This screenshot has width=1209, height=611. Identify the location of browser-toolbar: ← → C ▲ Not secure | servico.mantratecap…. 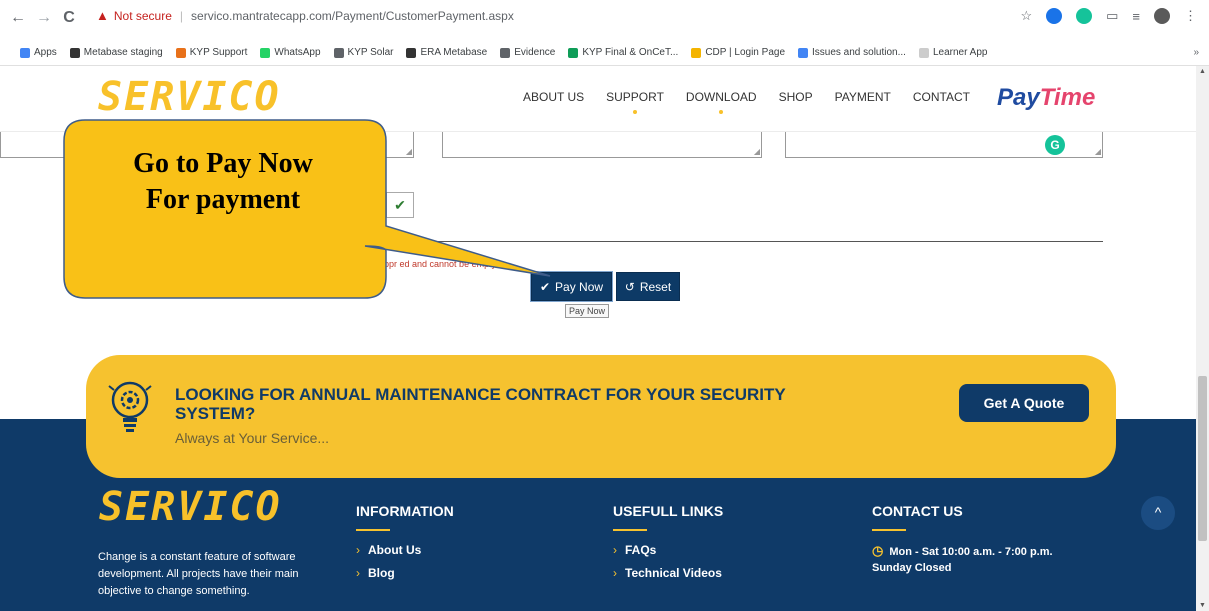
(604, 20).